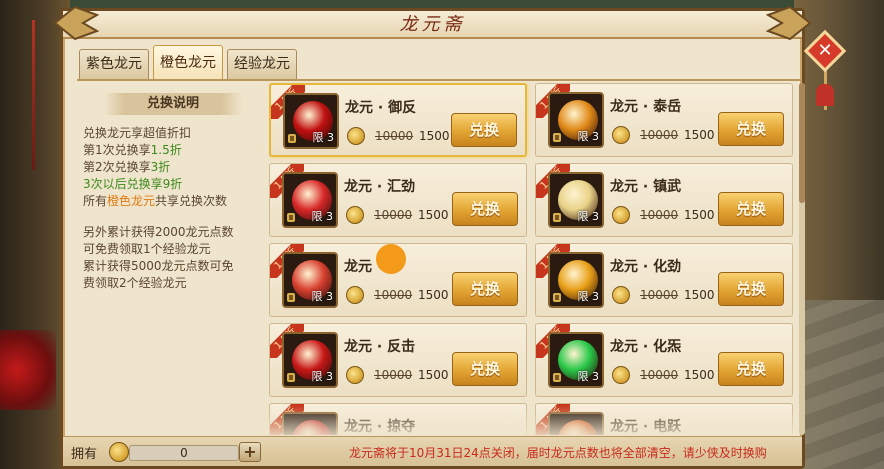 The height and width of the screenshot is (469, 884). I want to click on touch-indicator, so click(391, 259).